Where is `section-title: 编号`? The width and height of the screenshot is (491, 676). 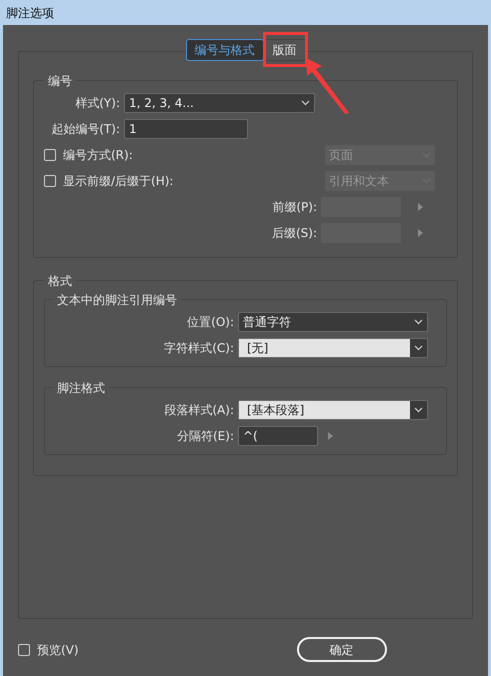 section-title: 编号 is located at coordinates (60, 81).